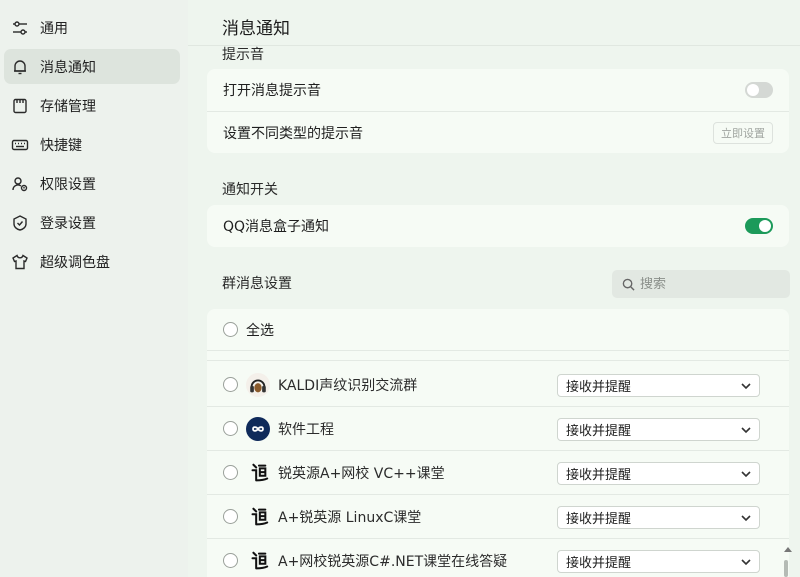 This screenshot has height=577, width=800. What do you see at coordinates (257, 284) in the screenshot?
I see `section-title-group: 群消息设置` at bounding box center [257, 284].